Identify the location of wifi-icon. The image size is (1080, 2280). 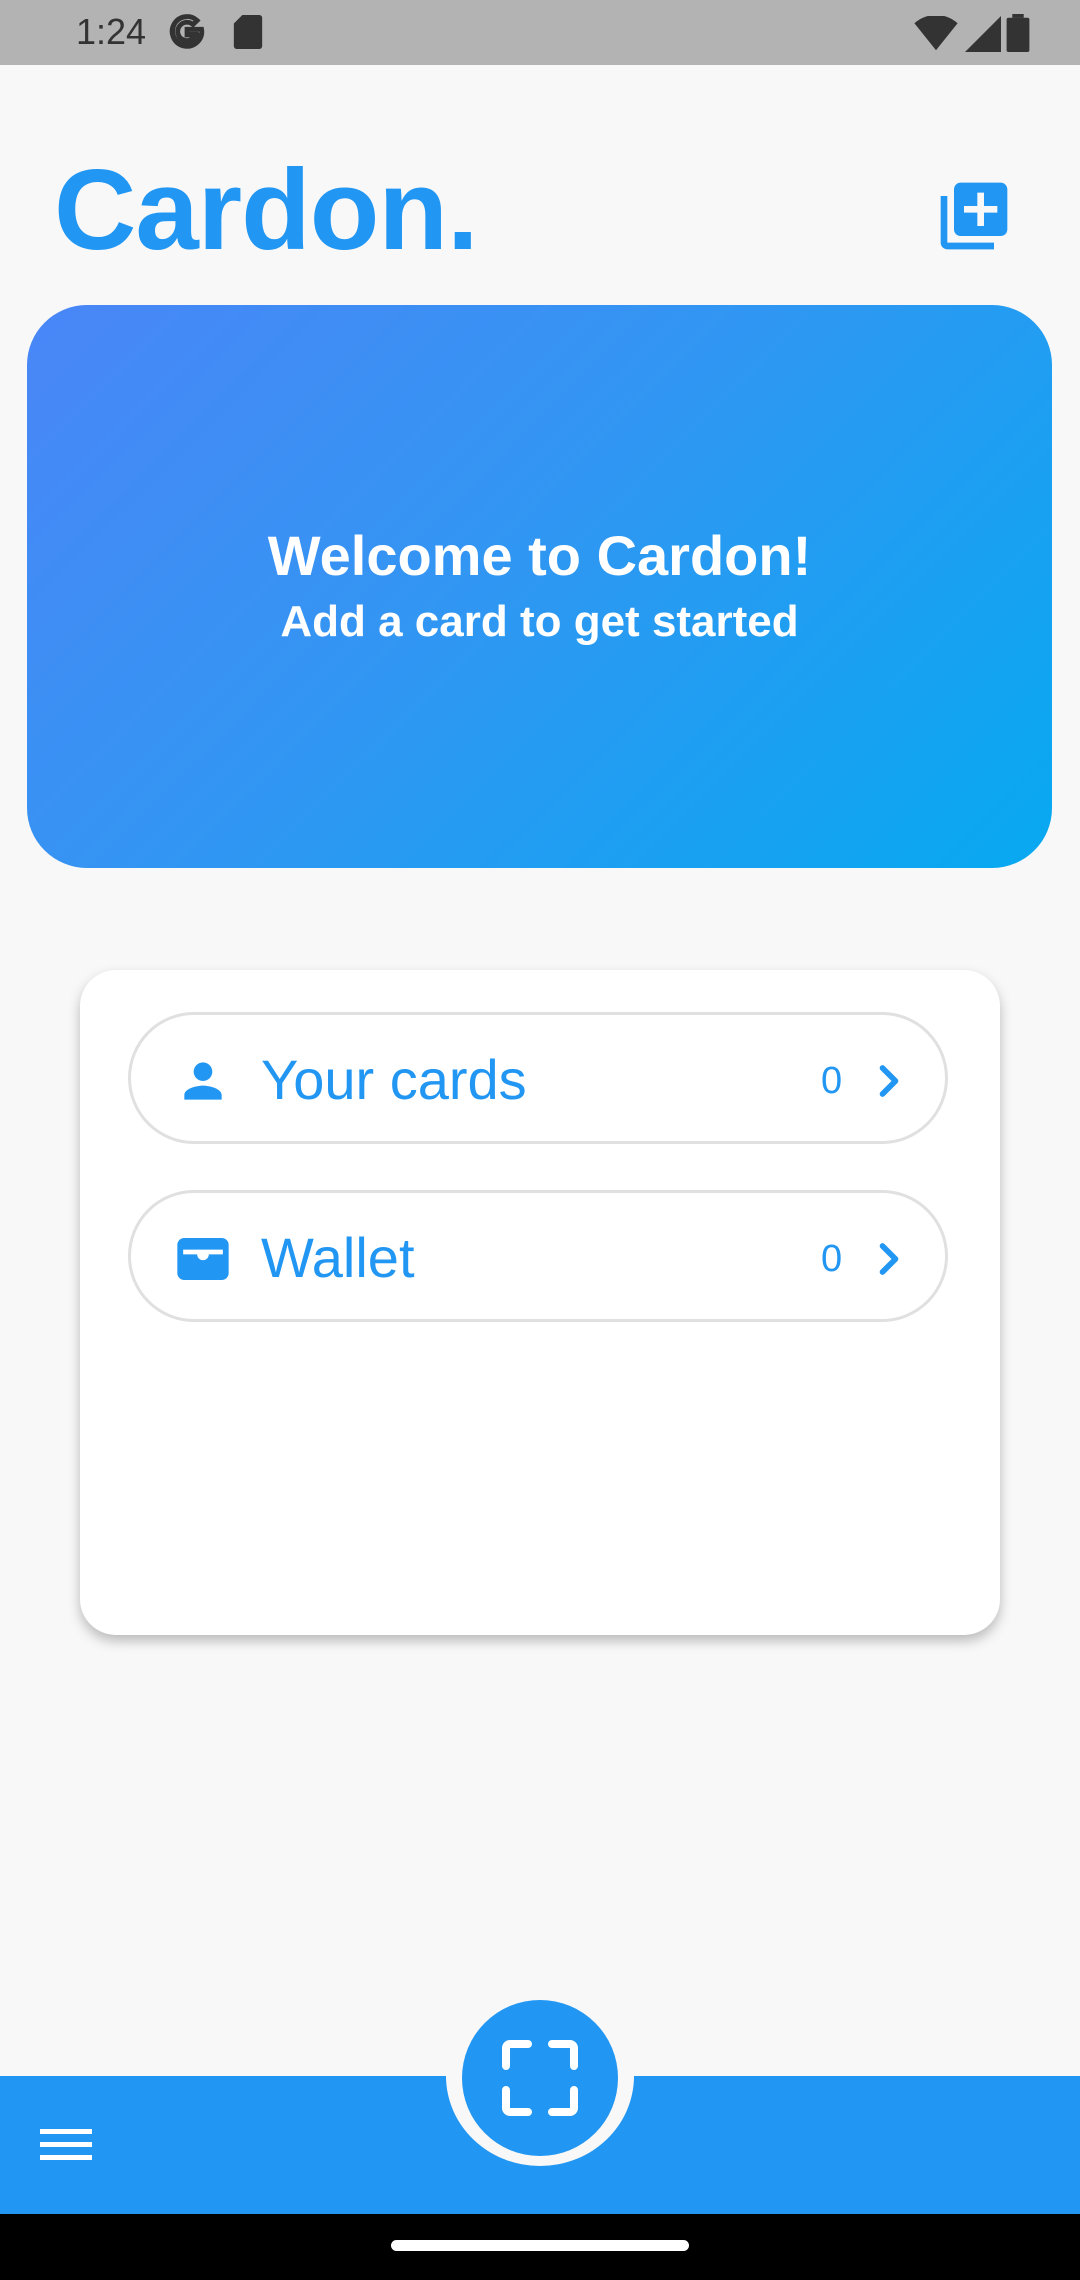
(936, 32).